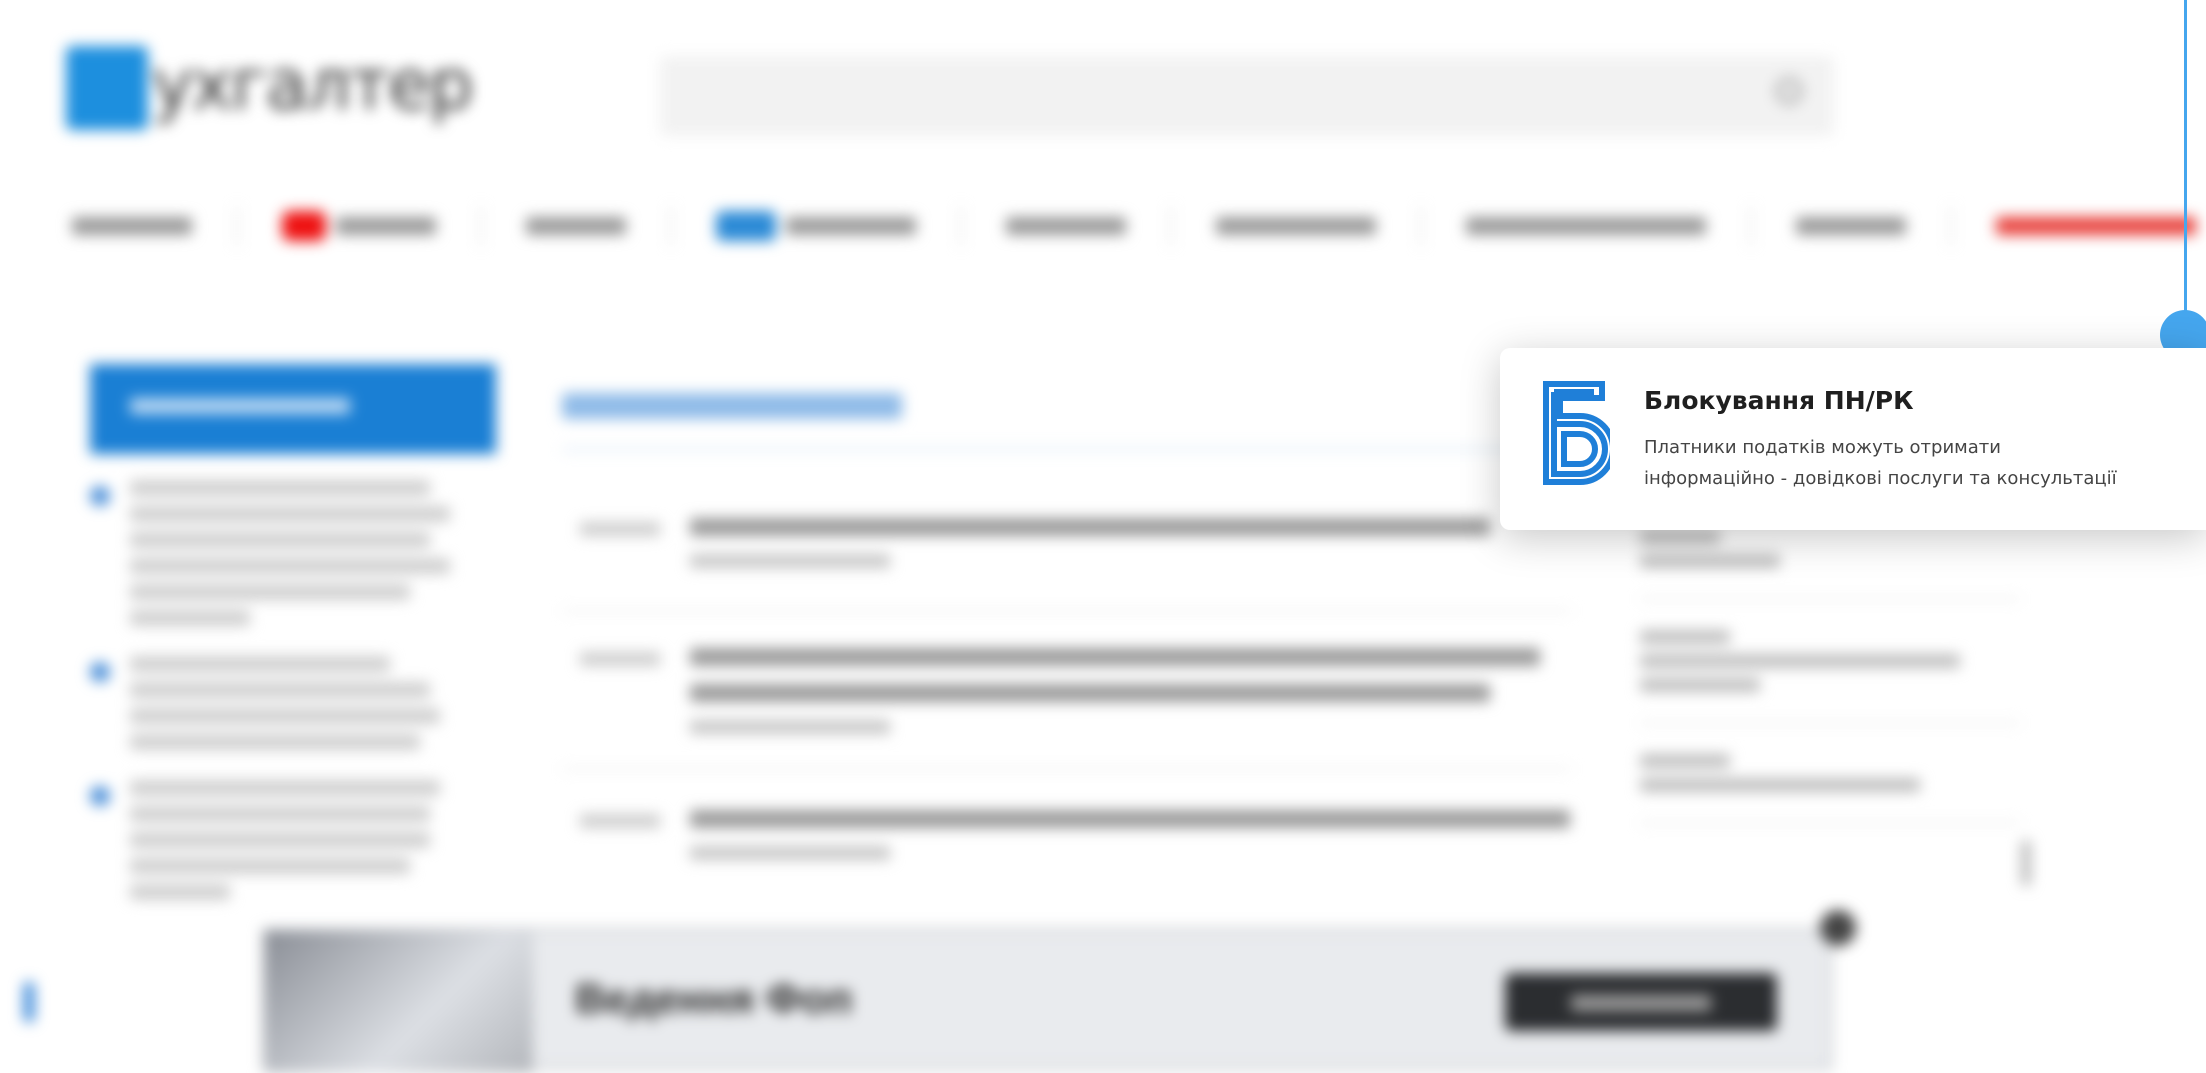  I want to click on scrollbar, so click(2026, 863).